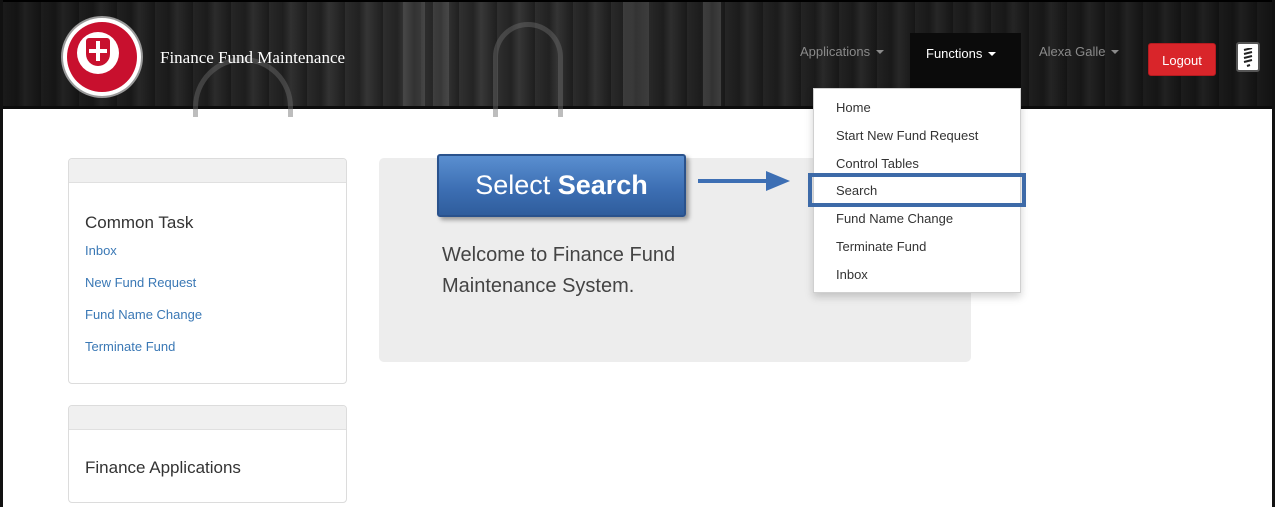 This screenshot has width=1275, height=507. I want to click on menu-item-control-tables: Control Tables, so click(877, 163).